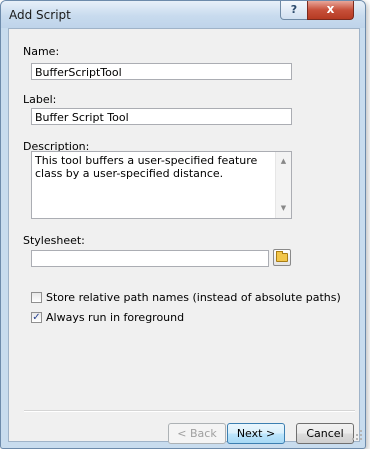 Image resolution: width=370 pixels, height=449 pixels. What do you see at coordinates (283, 185) in the screenshot?
I see `description-scrollbar: ▲ ▼` at bounding box center [283, 185].